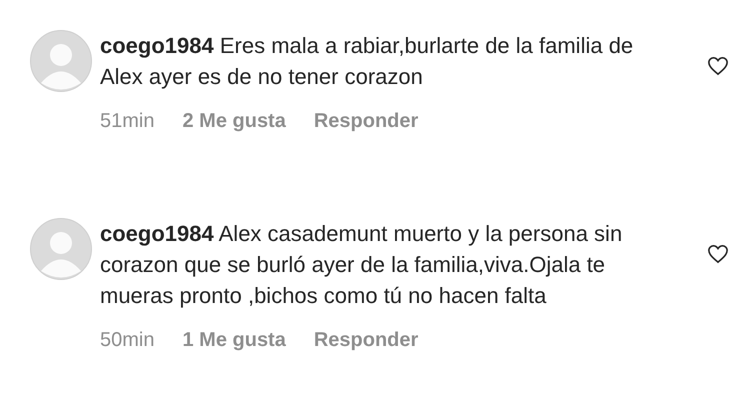  Describe the element at coordinates (234, 340) in the screenshot. I see `likes-link: 1 Me gusta` at that location.